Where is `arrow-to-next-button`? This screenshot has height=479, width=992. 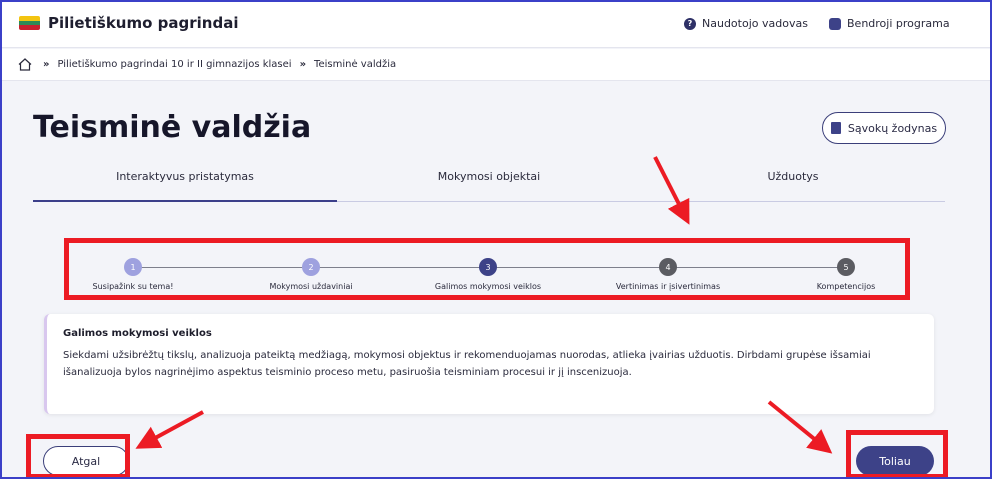
arrow-to-next-button is located at coordinates (800, 427).